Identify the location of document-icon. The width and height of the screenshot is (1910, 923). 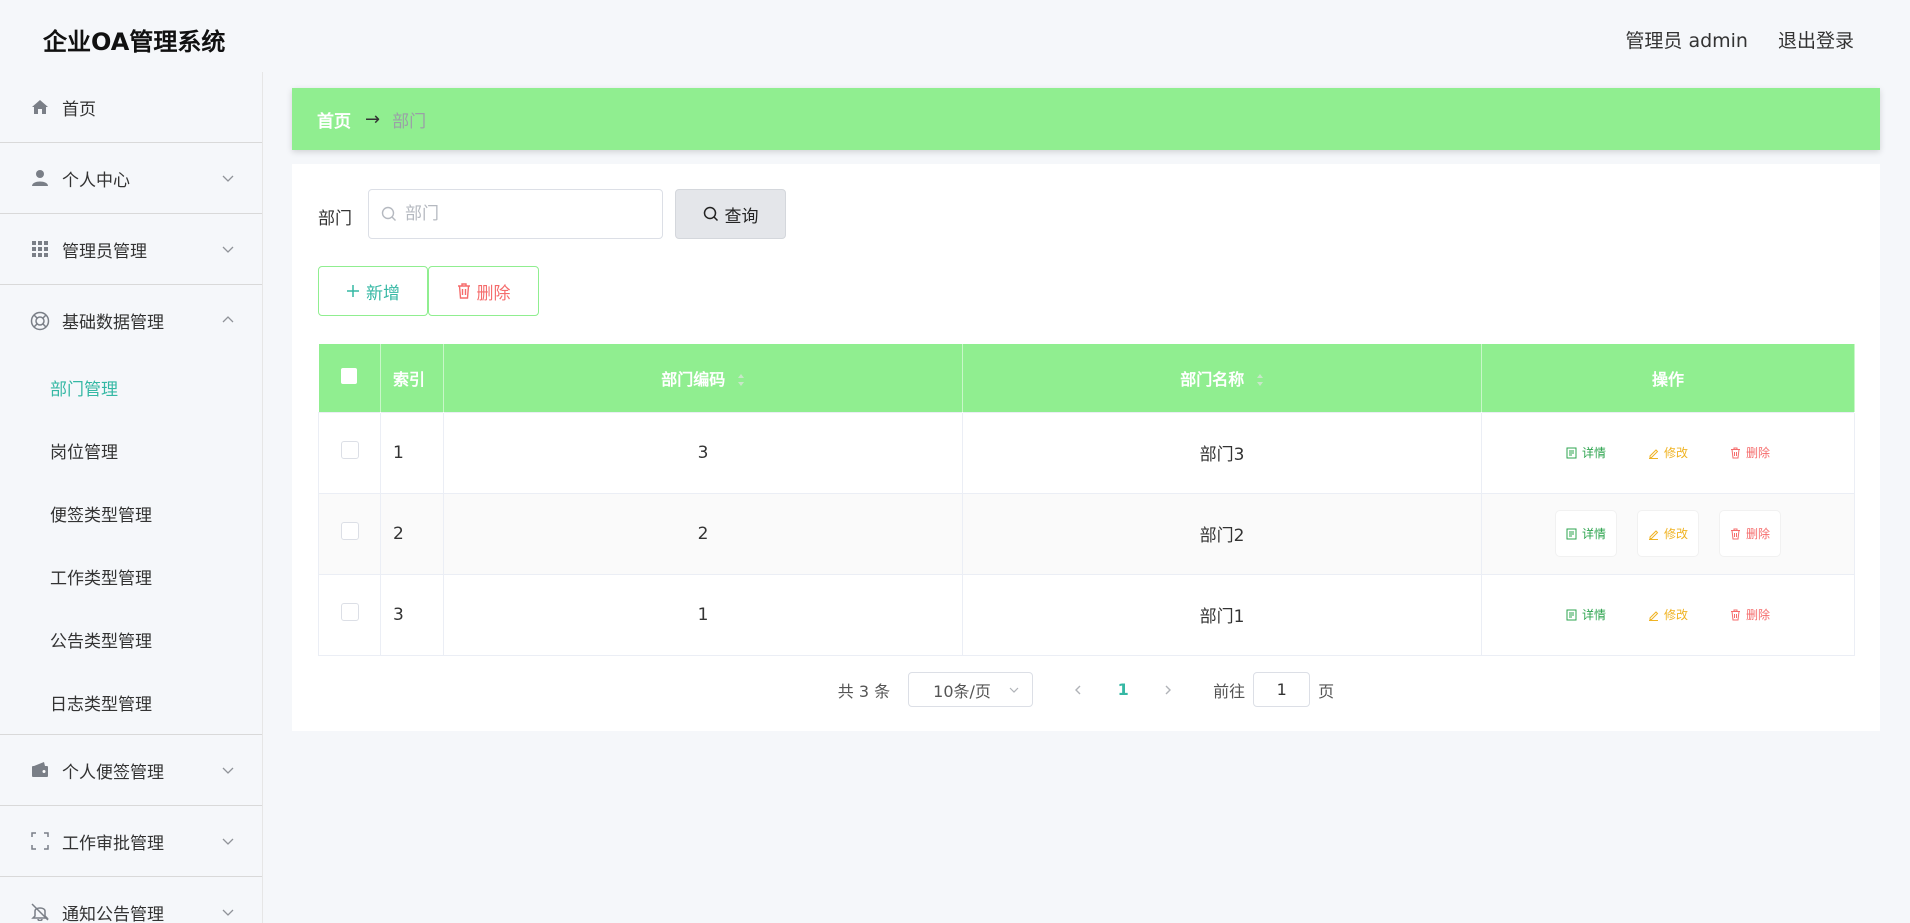
(1571, 452).